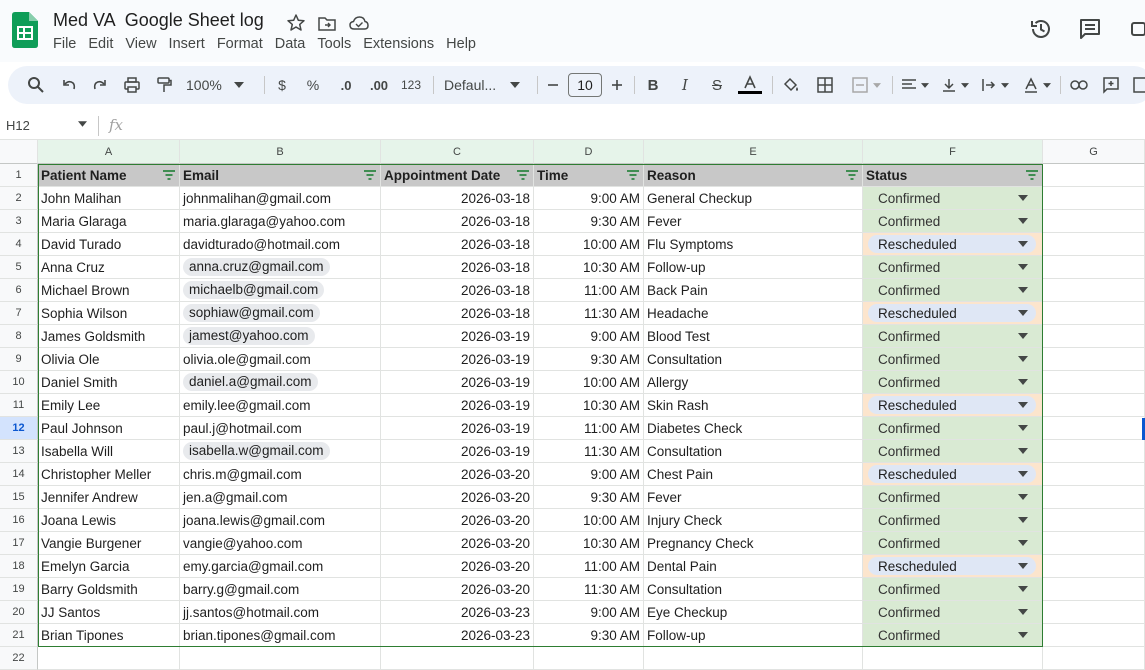 The width and height of the screenshot is (1145, 670). I want to click on merge-cells-button, so click(866, 85).